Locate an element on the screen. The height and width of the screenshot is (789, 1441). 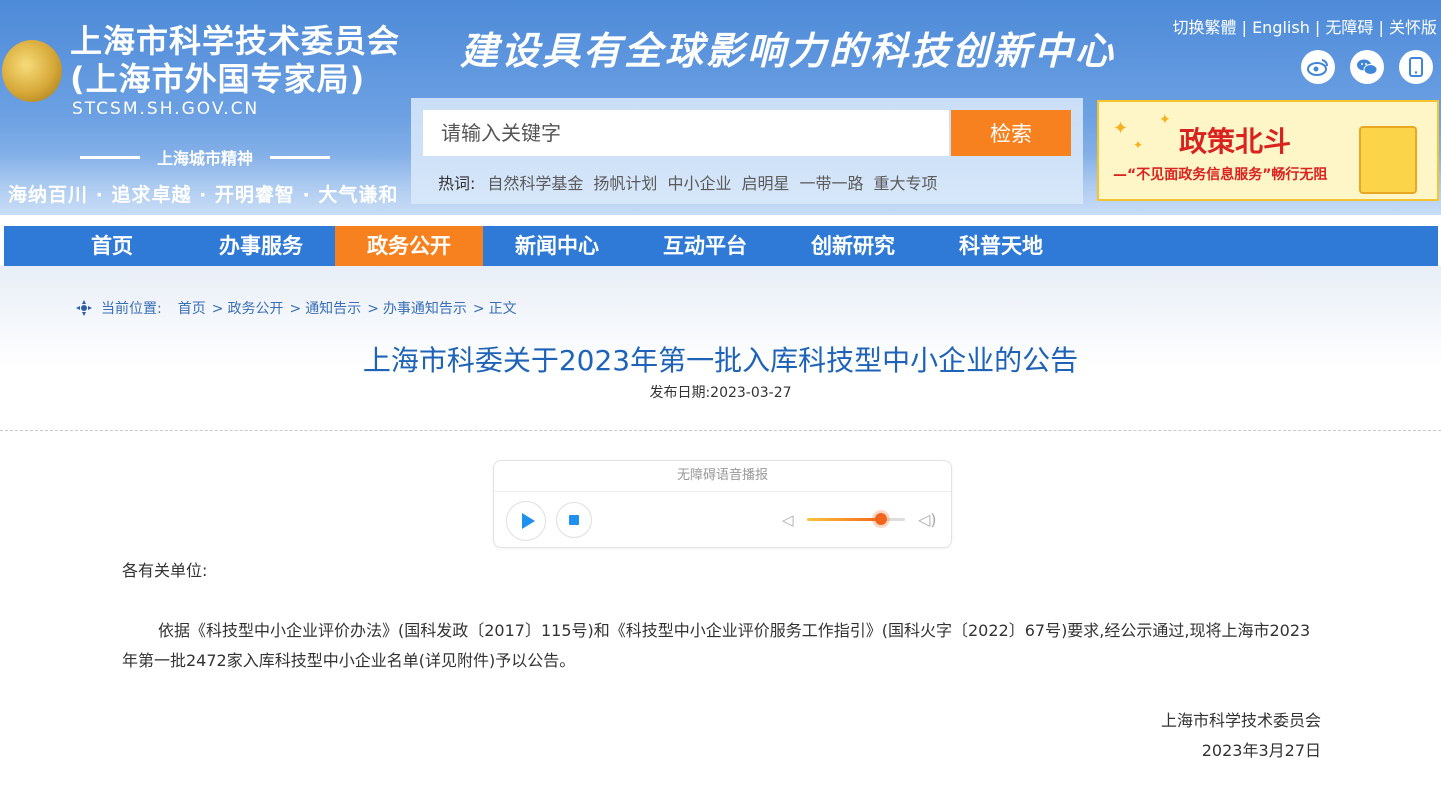
nav-news: 新闻中心 is located at coordinates (557, 246).